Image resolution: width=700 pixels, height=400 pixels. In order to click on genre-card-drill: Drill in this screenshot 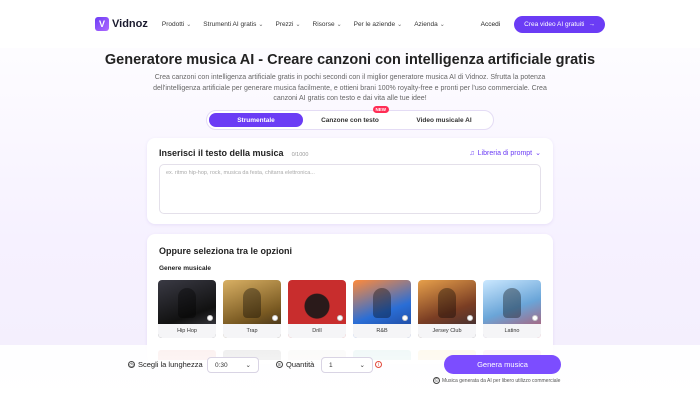, I will do `click(317, 309)`.